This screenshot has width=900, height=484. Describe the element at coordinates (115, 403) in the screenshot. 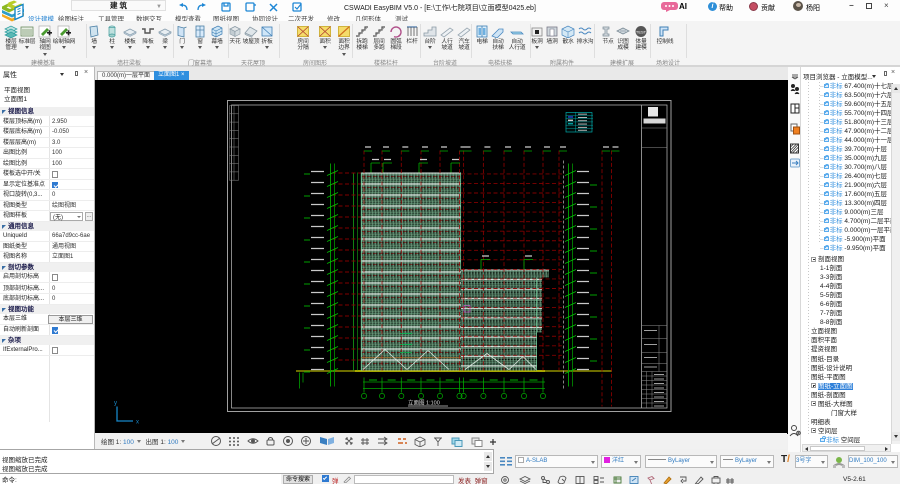

I see `svg-text: y` at that location.